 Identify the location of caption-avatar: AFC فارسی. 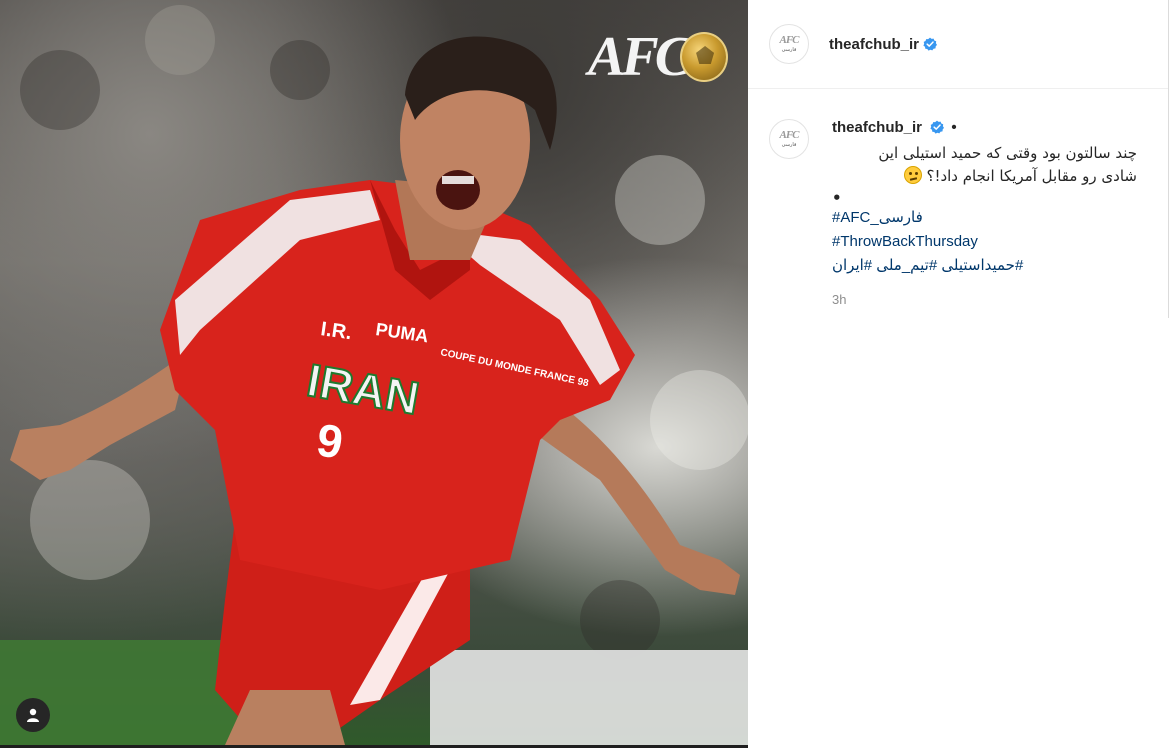
(789, 139).